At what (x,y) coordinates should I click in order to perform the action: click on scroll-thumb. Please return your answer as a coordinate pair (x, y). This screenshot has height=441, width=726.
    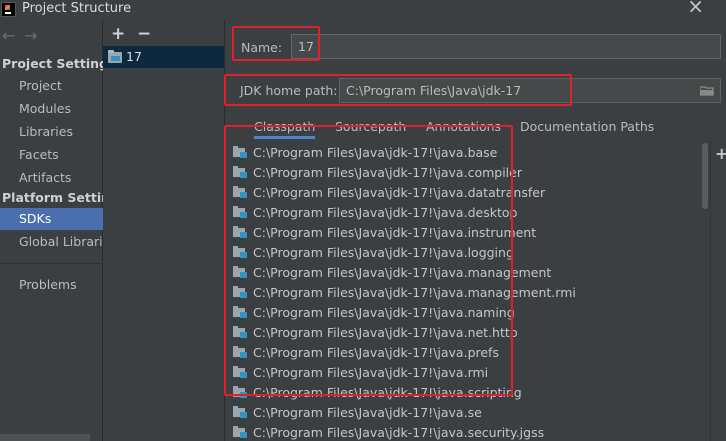
    Looking at the image, I should click on (705, 176).